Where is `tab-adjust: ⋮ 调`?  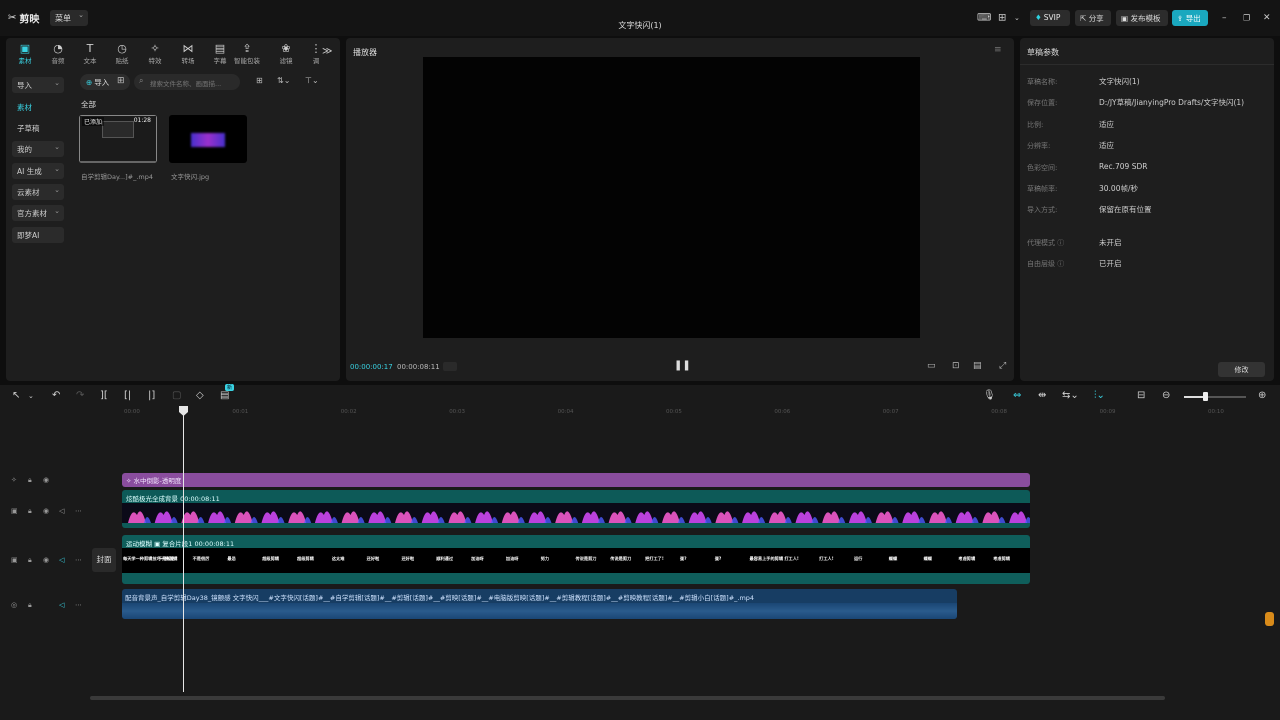 tab-adjust: ⋮ 调 is located at coordinates (316, 54).